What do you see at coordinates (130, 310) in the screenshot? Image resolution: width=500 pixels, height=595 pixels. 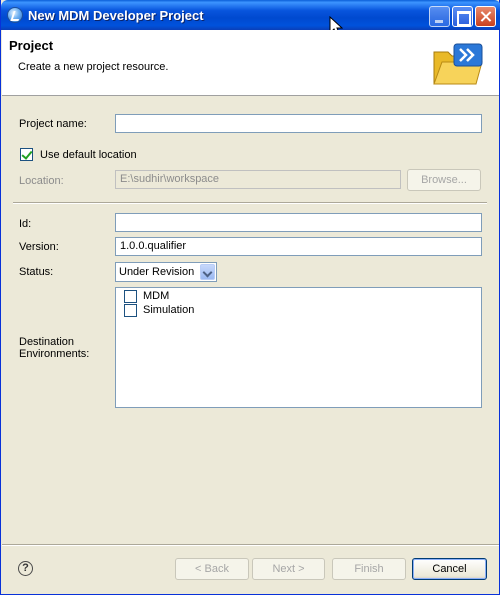 I see `environment-simulation-checkbox` at bounding box center [130, 310].